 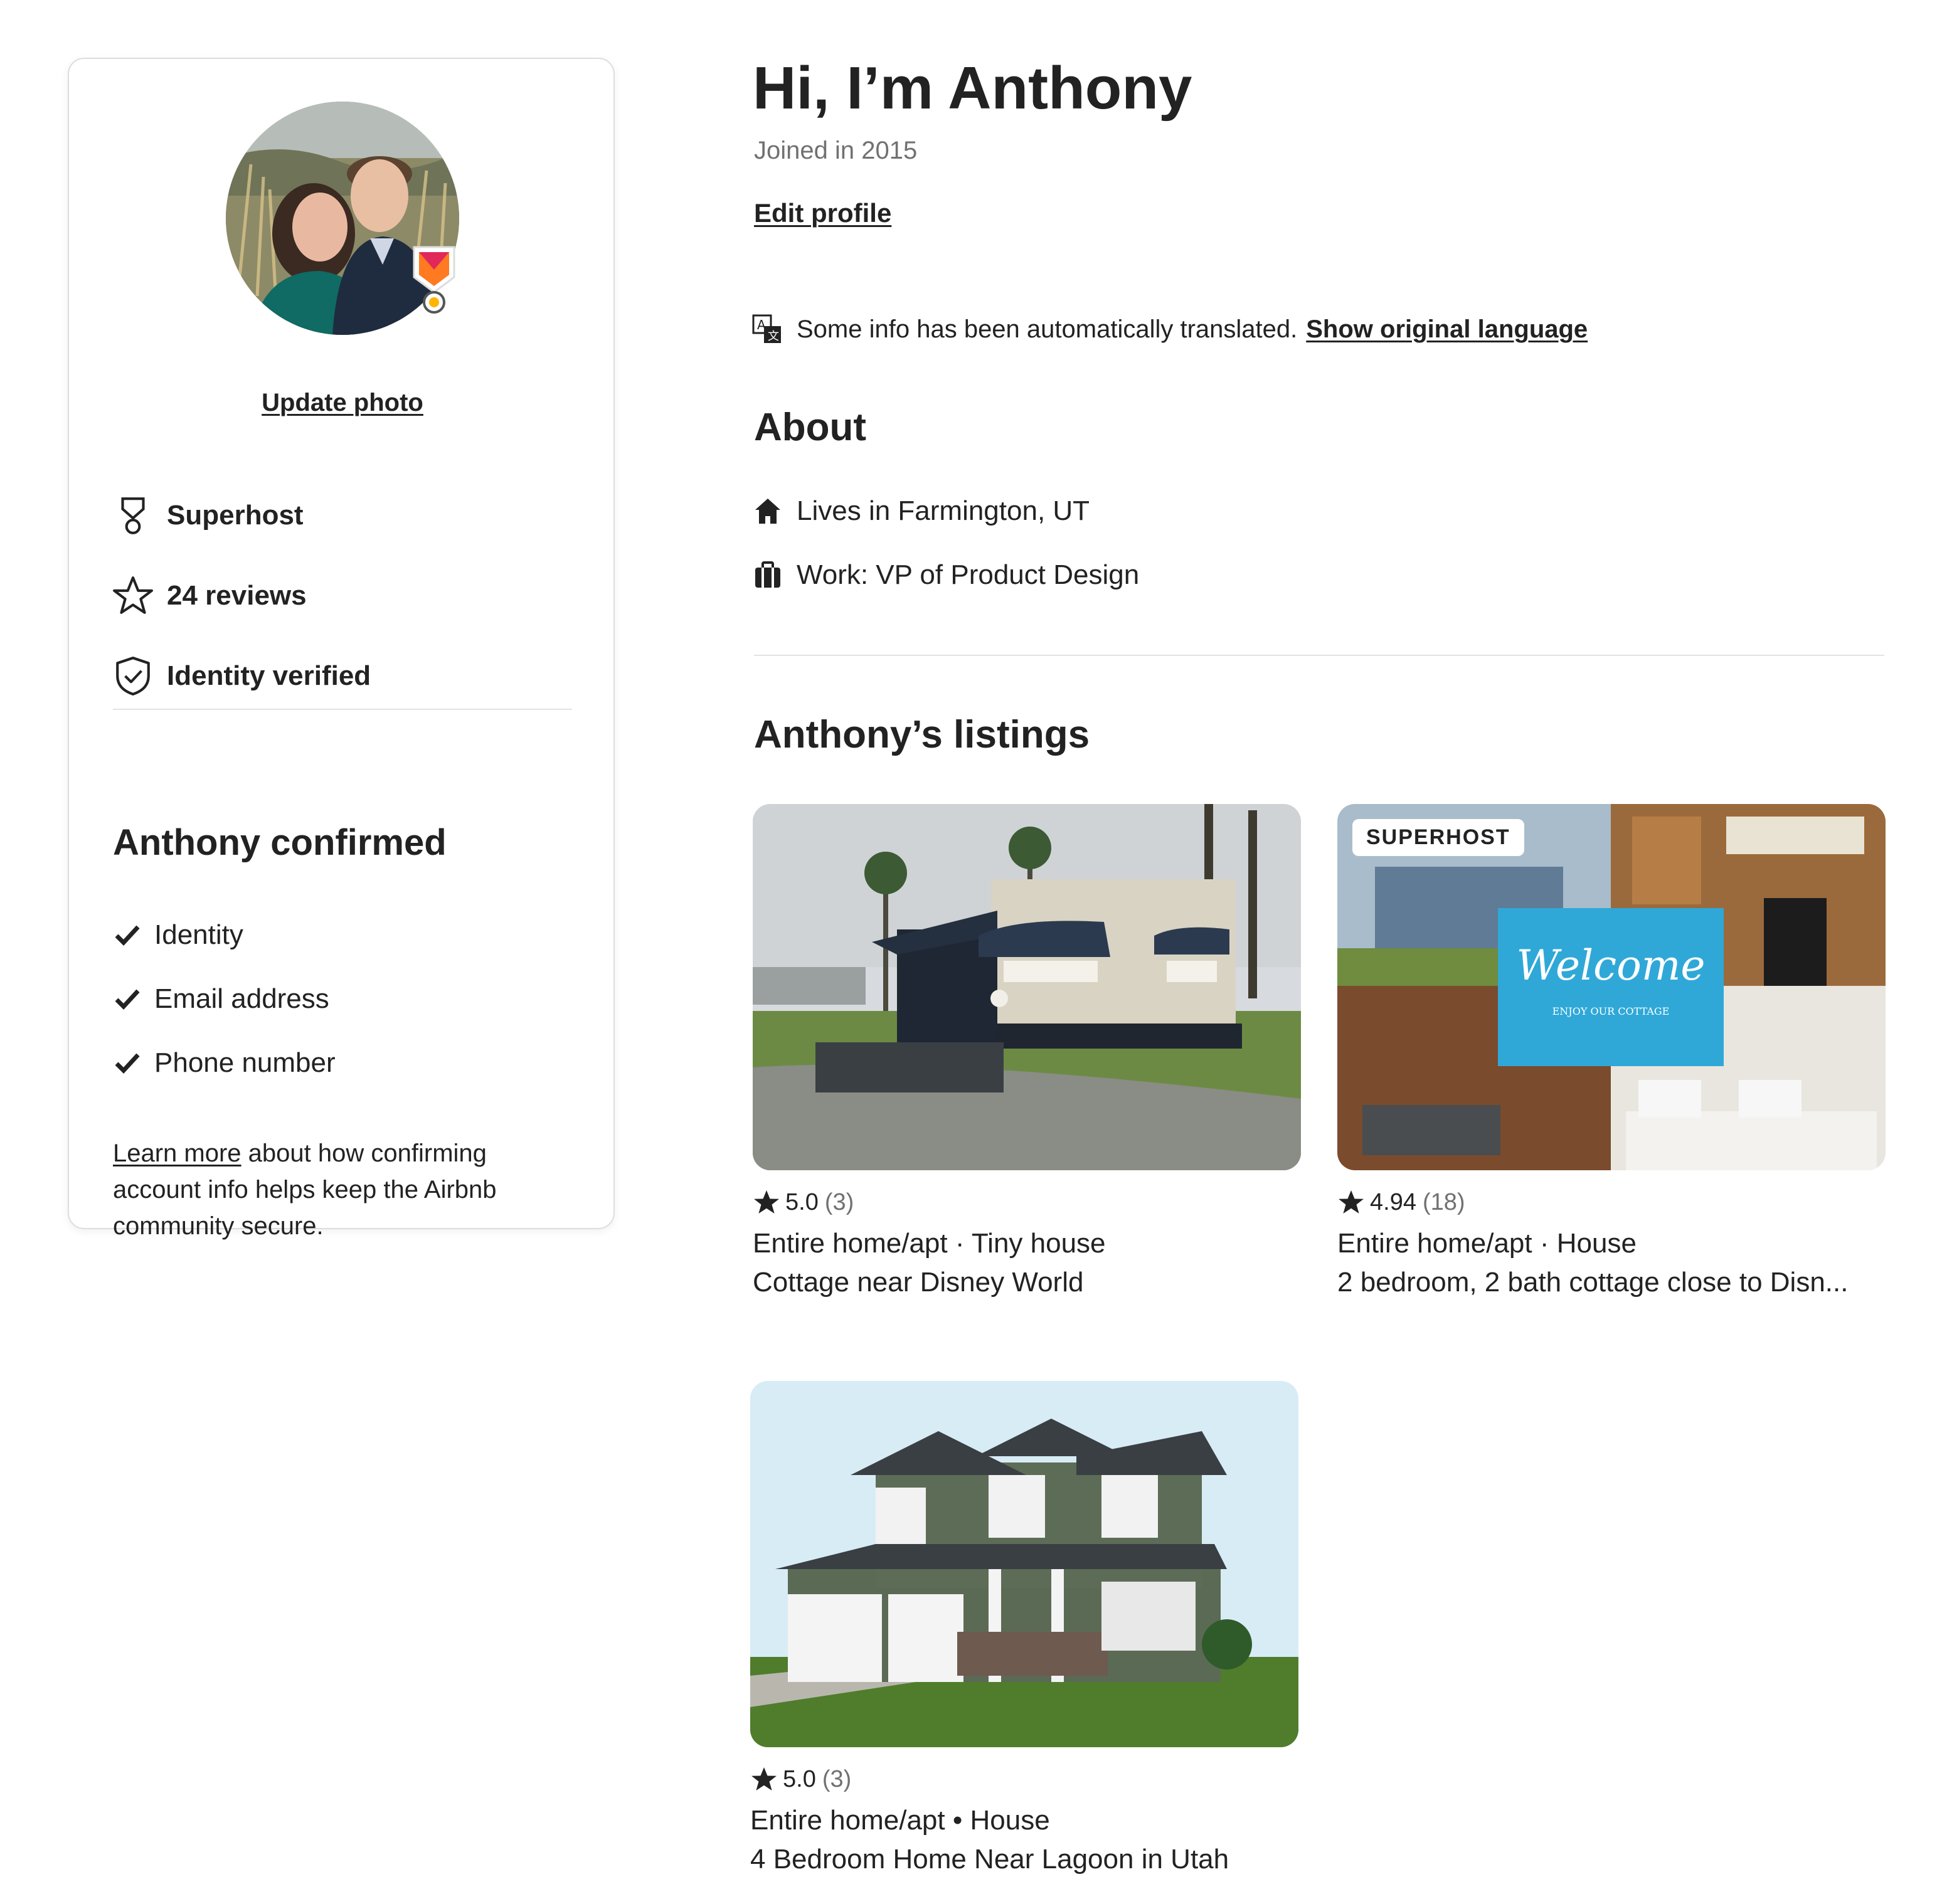 What do you see at coordinates (767, 329) in the screenshot?
I see `translate-icon: A 文` at bounding box center [767, 329].